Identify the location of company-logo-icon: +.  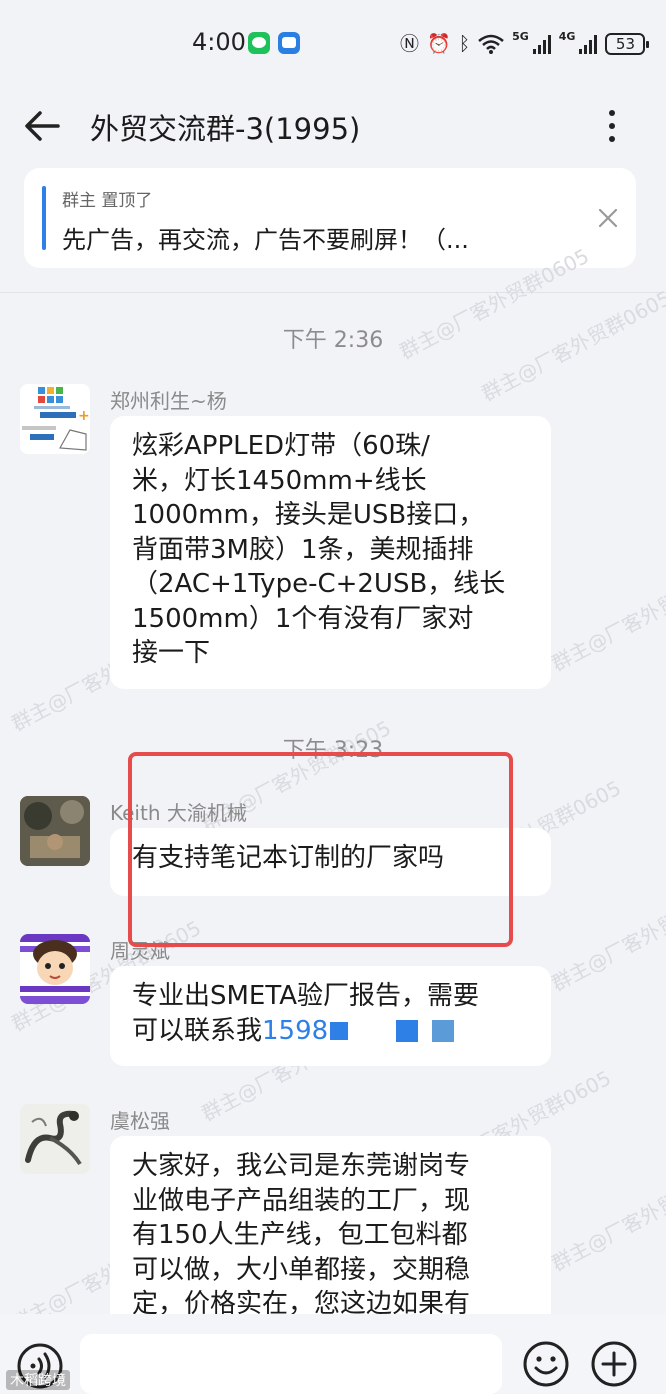
(55, 419).